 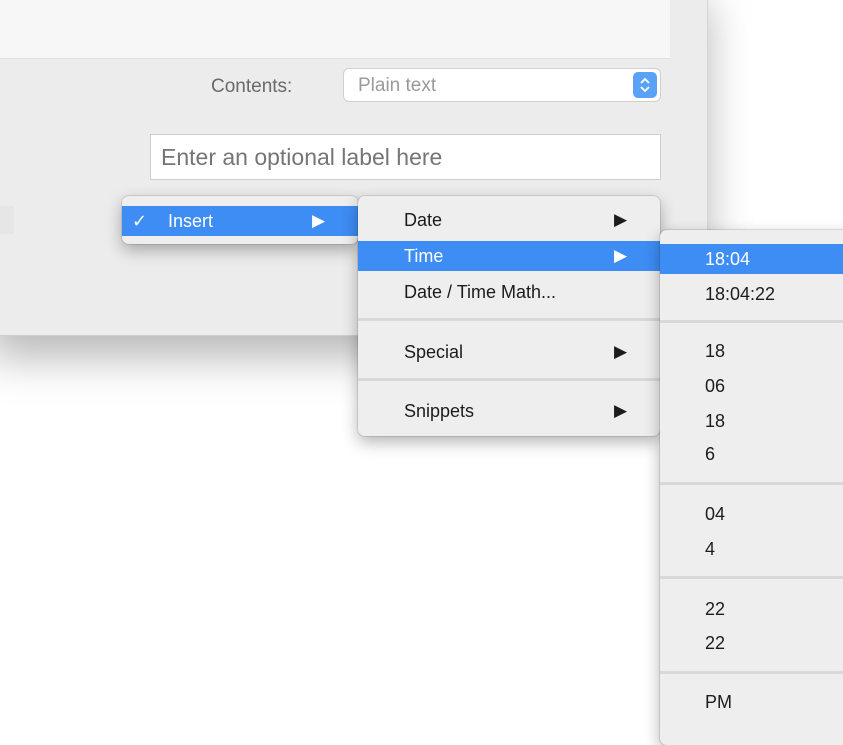 What do you see at coordinates (751, 351) in the screenshot?
I see `menu-item-hour-24: 18` at bounding box center [751, 351].